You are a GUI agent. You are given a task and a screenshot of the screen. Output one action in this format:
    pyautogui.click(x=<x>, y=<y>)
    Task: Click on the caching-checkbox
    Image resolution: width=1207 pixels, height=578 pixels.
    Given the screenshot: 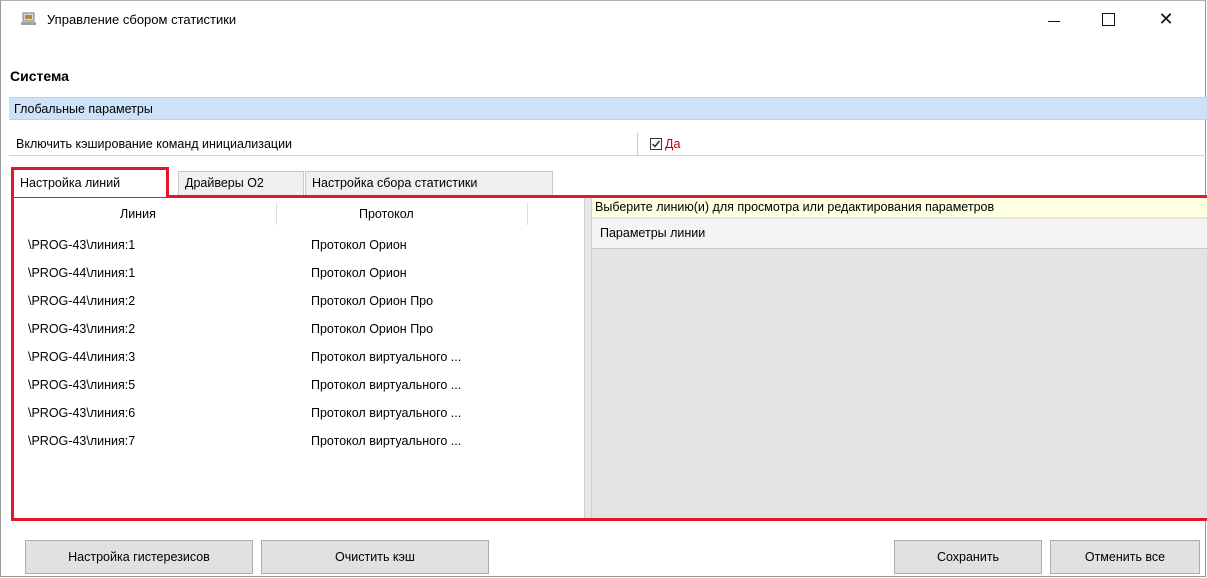 What is the action you would take?
    pyautogui.click(x=656, y=144)
    